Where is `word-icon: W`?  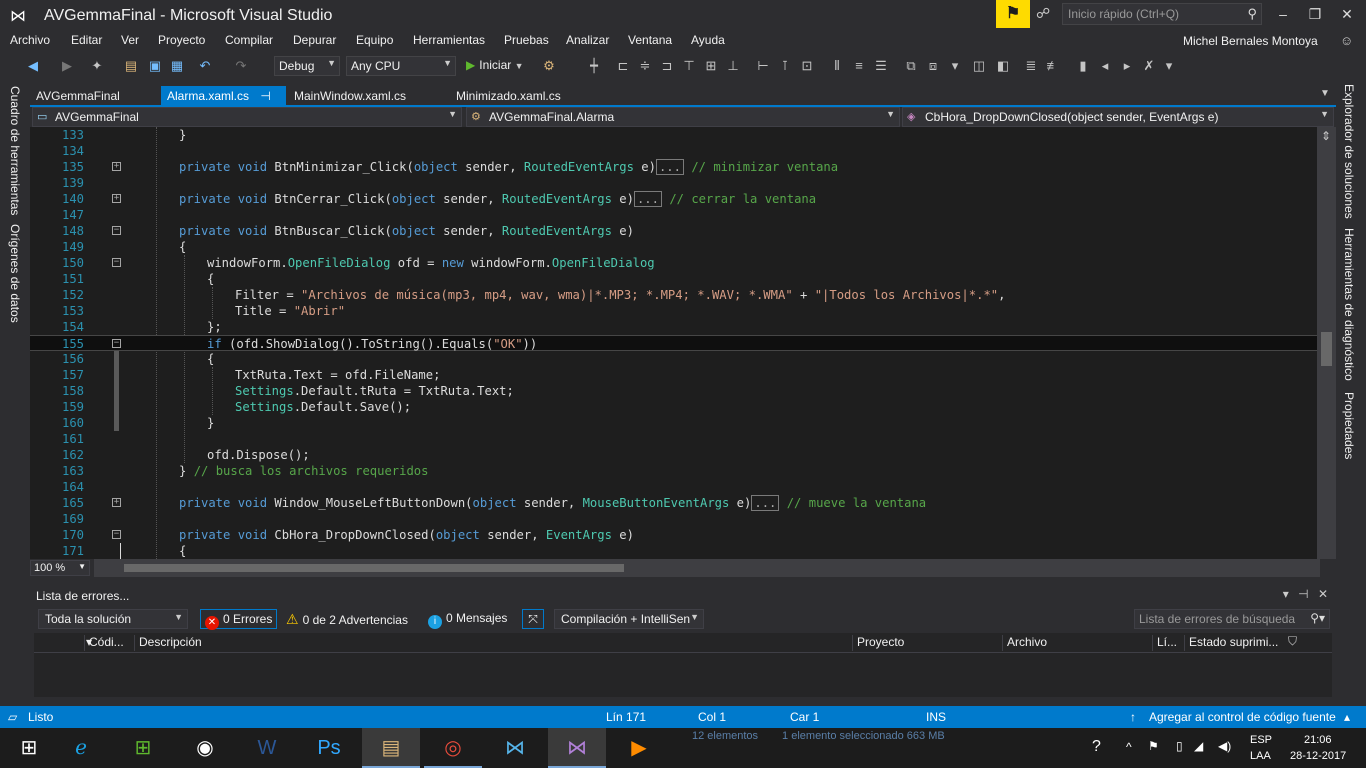
word-icon: W is located at coordinates (267, 748).